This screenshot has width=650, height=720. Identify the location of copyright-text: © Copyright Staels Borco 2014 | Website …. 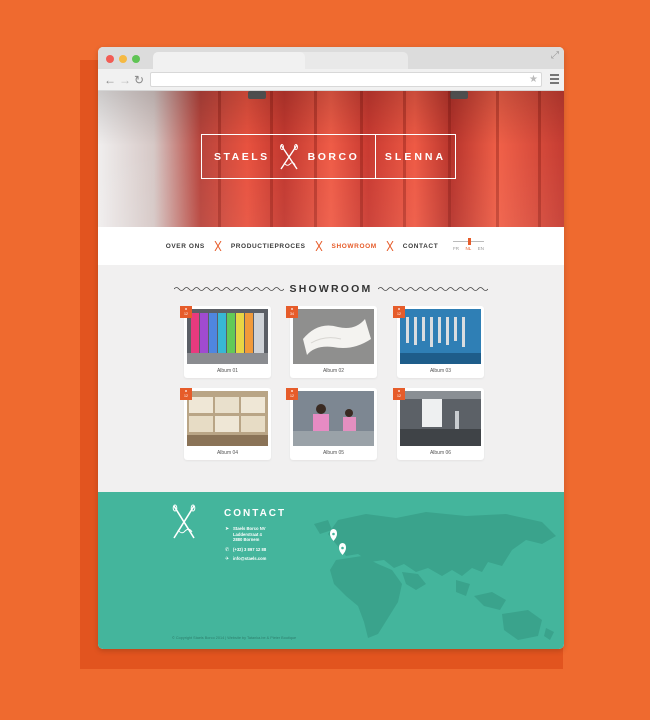
(234, 638).